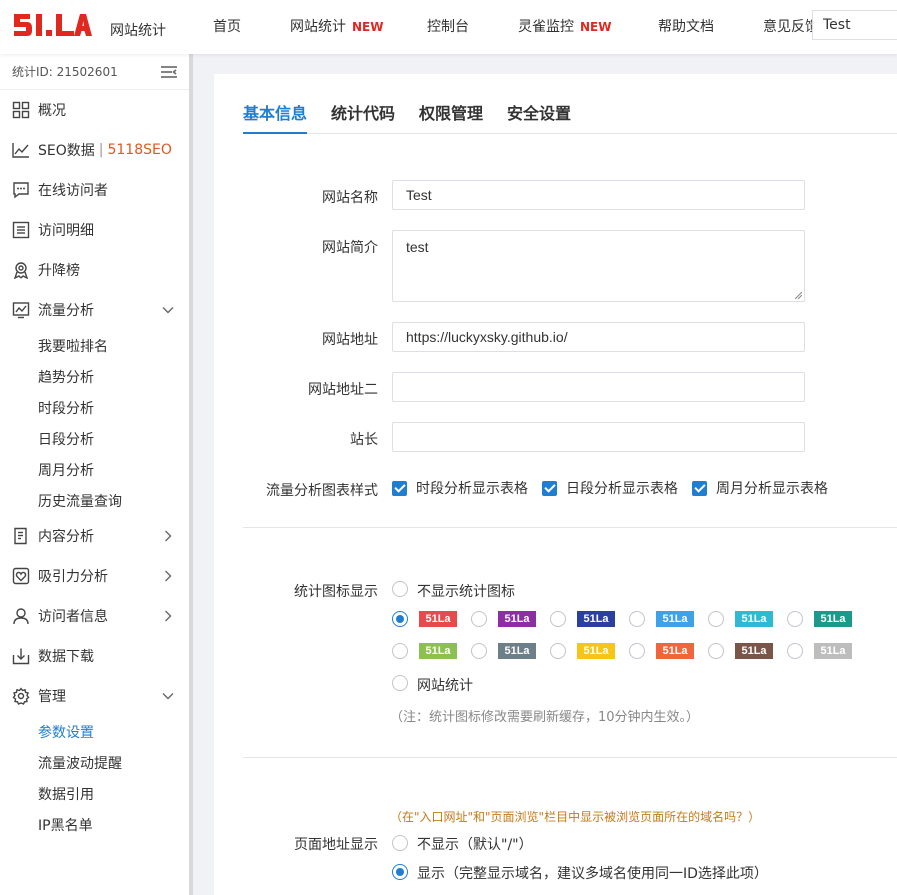 The width and height of the screenshot is (897, 895). What do you see at coordinates (686, 26) in the screenshot?
I see `nav-help: 帮助文档` at bounding box center [686, 26].